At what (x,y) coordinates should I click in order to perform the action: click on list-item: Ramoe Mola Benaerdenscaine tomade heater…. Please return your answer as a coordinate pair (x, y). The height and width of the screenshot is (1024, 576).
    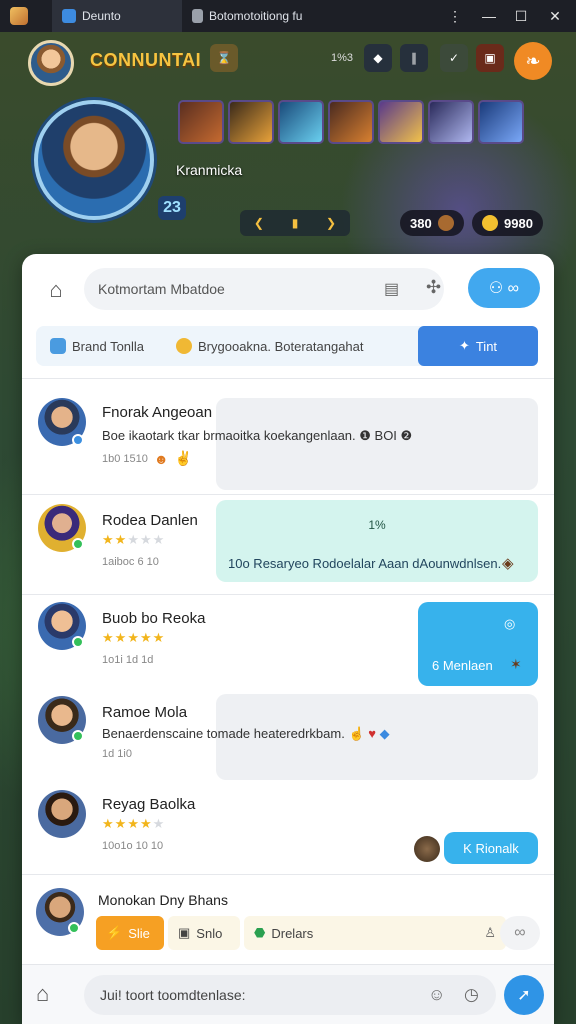
    Looking at the image, I should click on (288, 740).